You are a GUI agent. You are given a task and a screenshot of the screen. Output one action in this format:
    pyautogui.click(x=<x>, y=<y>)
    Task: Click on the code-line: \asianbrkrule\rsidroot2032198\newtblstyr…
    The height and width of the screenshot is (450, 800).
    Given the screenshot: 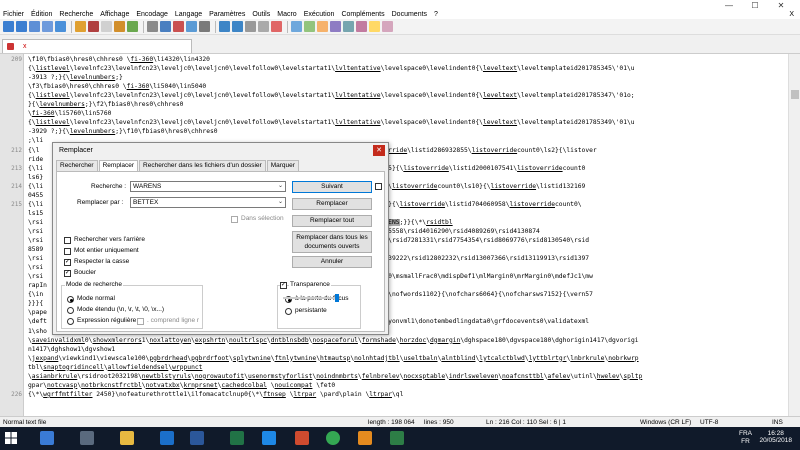 What is the action you would take?
    pyautogui.click(x=408, y=376)
    